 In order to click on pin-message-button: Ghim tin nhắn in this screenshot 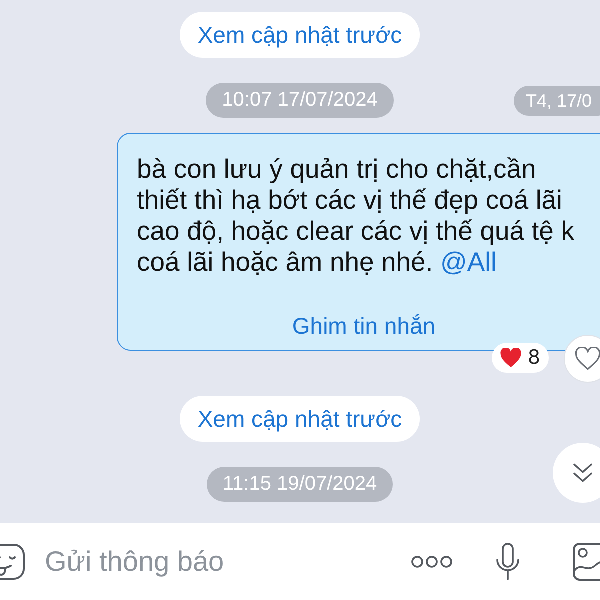, I will do `click(364, 326)`.